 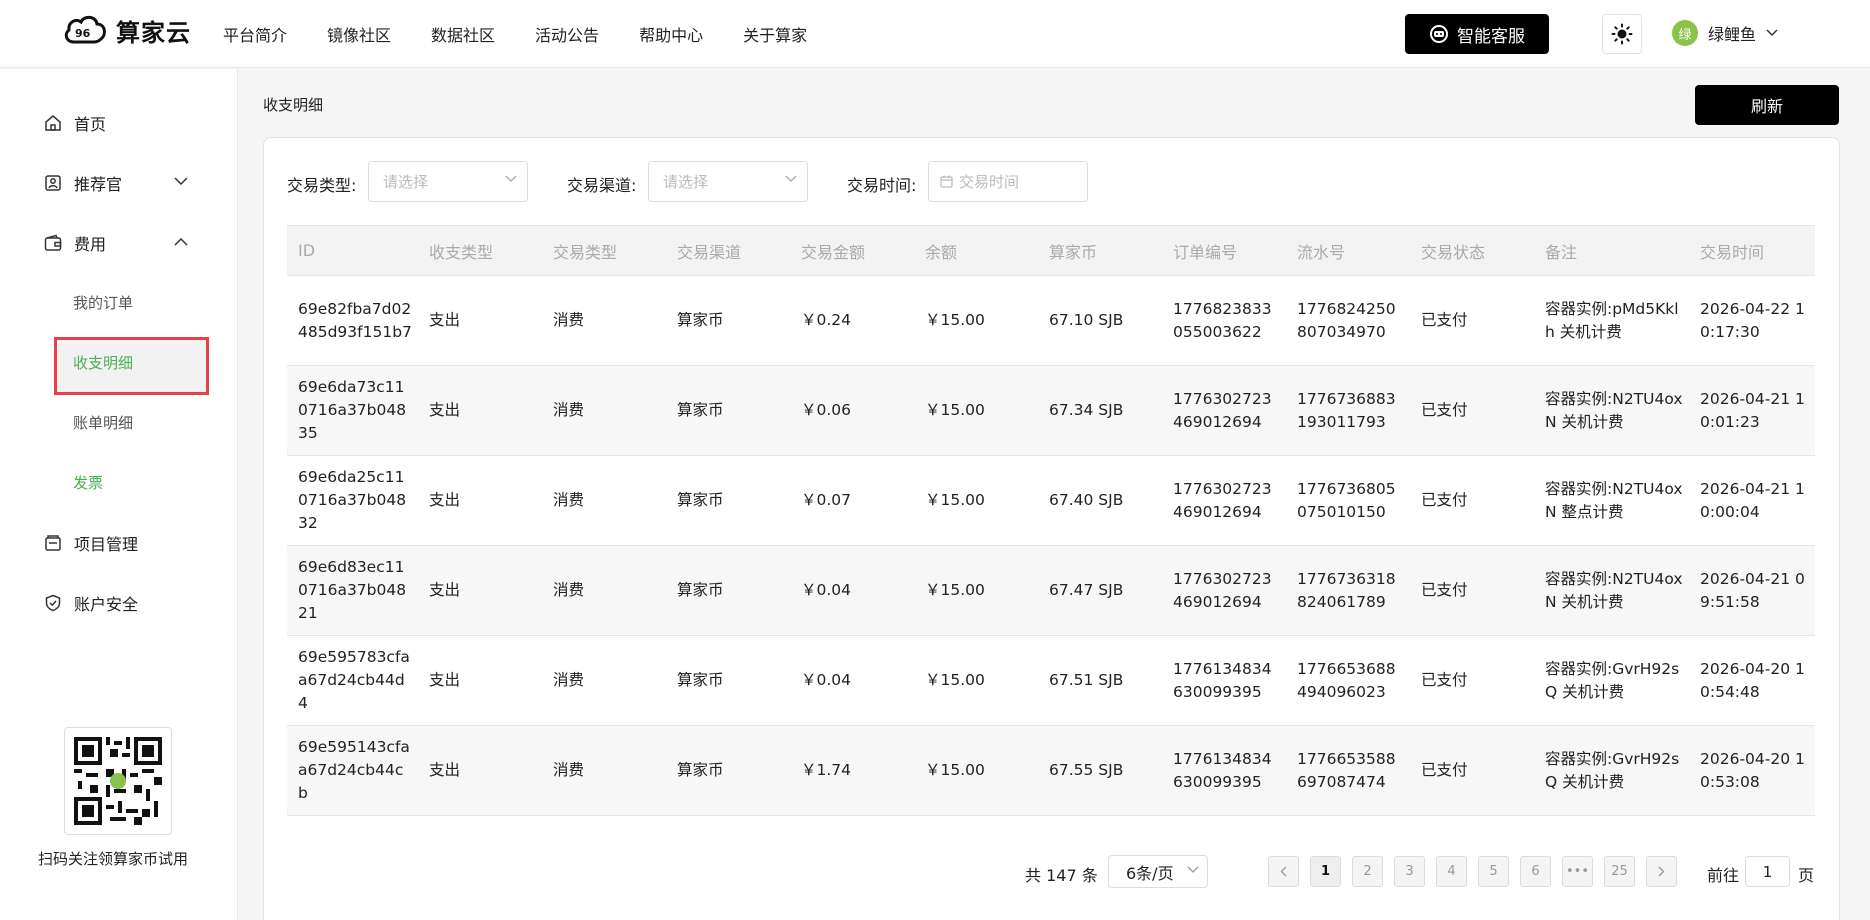 I want to click on page-size-select: 6条/页, so click(x=1158, y=871).